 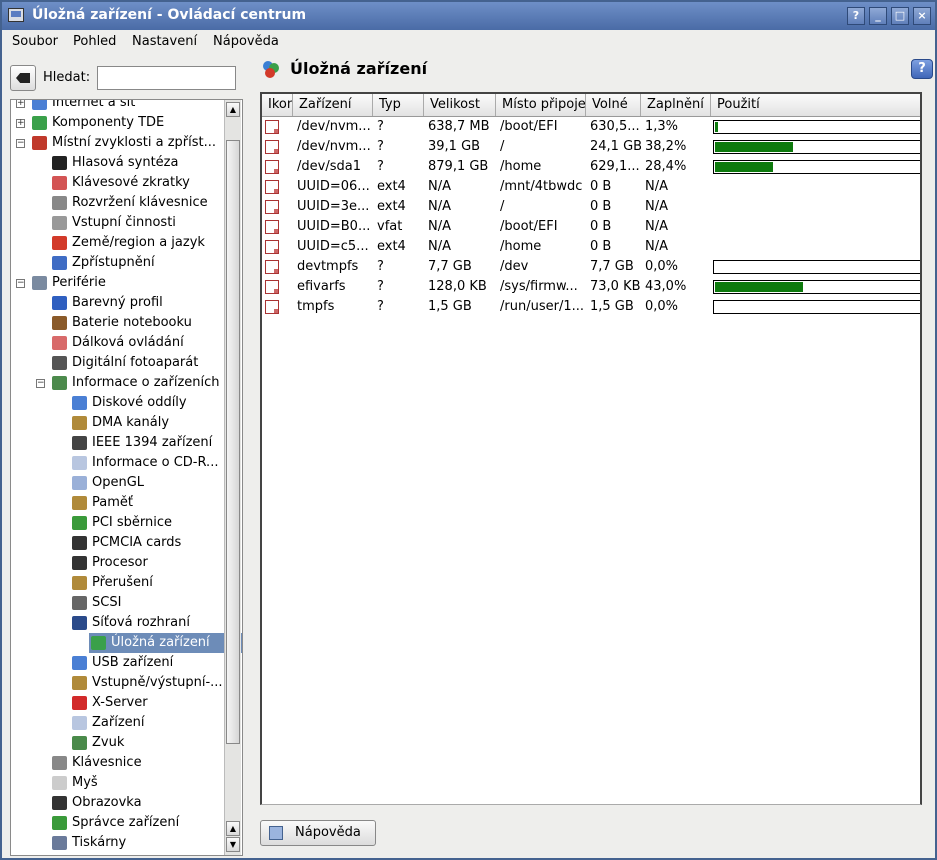 What do you see at coordinates (35, 41) in the screenshot?
I see `menu-soubor: Soubor` at bounding box center [35, 41].